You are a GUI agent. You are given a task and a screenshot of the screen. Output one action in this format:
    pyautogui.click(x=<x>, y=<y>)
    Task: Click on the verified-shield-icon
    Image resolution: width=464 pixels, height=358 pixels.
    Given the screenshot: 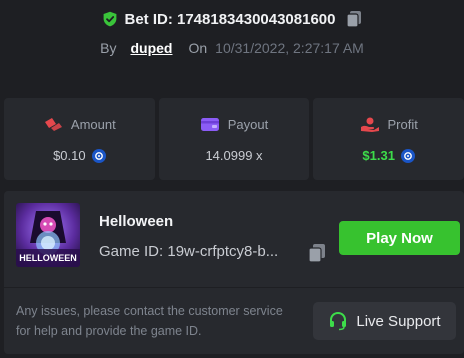 What is the action you would take?
    pyautogui.click(x=110, y=19)
    